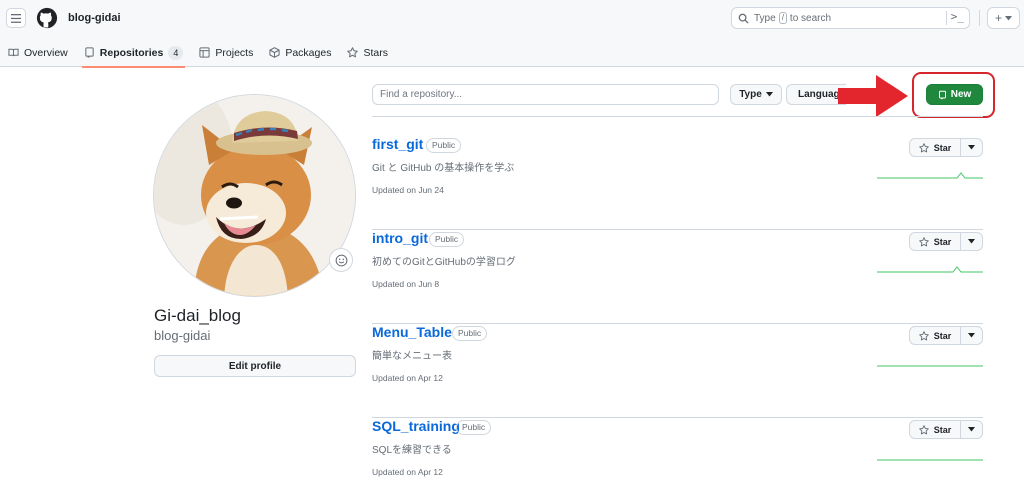 Image resolution: width=1024 pixels, height=494 pixels. What do you see at coordinates (677, 116) in the screenshot?
I see `divider` at bounding box center [677, 116].